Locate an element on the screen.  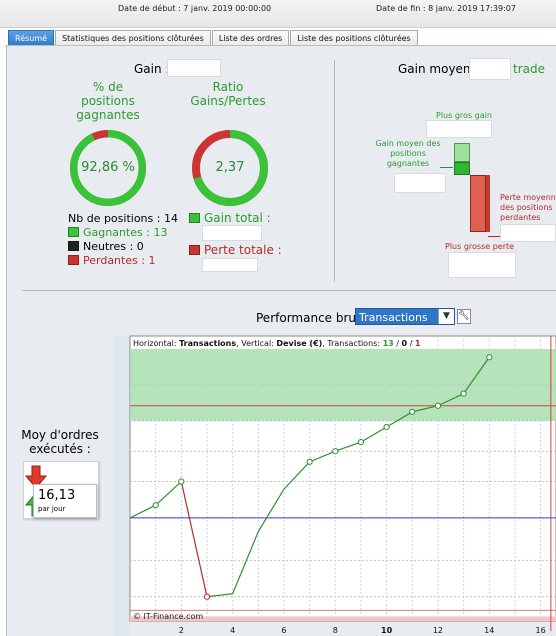
chart-info-prefix: Horizontal: is located at coordinates (156, 343).